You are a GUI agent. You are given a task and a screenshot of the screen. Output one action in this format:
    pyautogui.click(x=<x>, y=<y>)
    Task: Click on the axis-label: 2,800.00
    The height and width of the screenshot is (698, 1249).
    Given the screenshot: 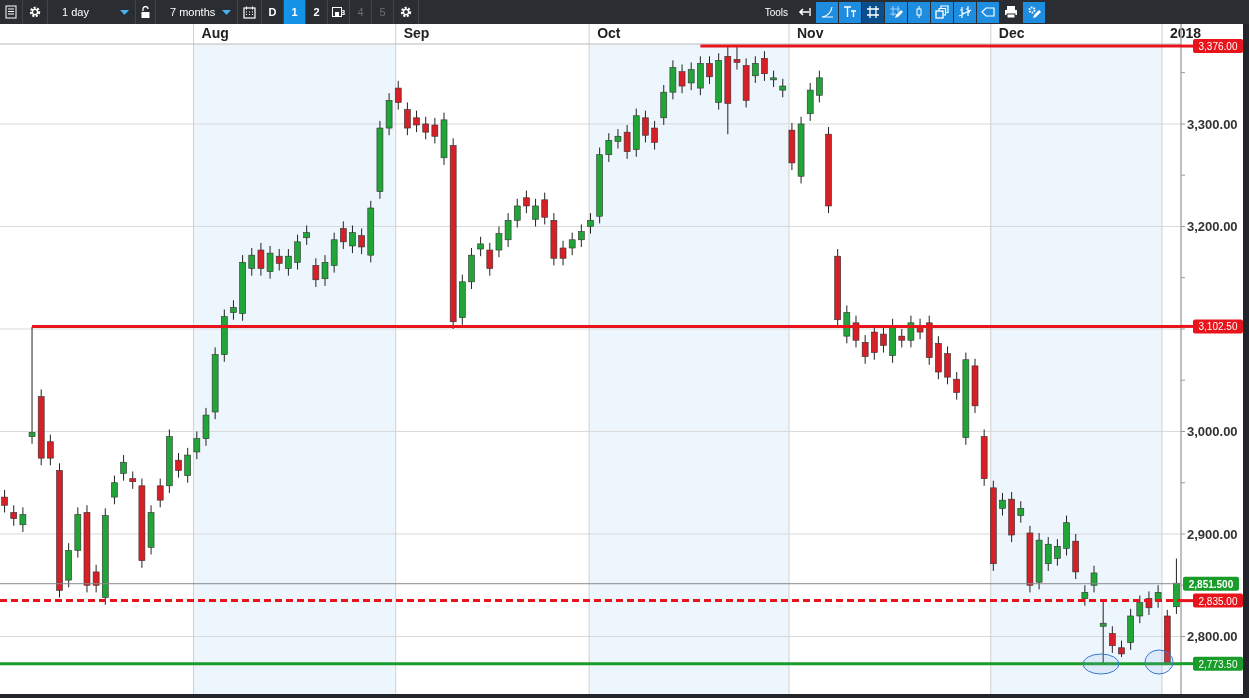 What is the action you would take?
    pyautogui.click(x=1212, y=637)
    